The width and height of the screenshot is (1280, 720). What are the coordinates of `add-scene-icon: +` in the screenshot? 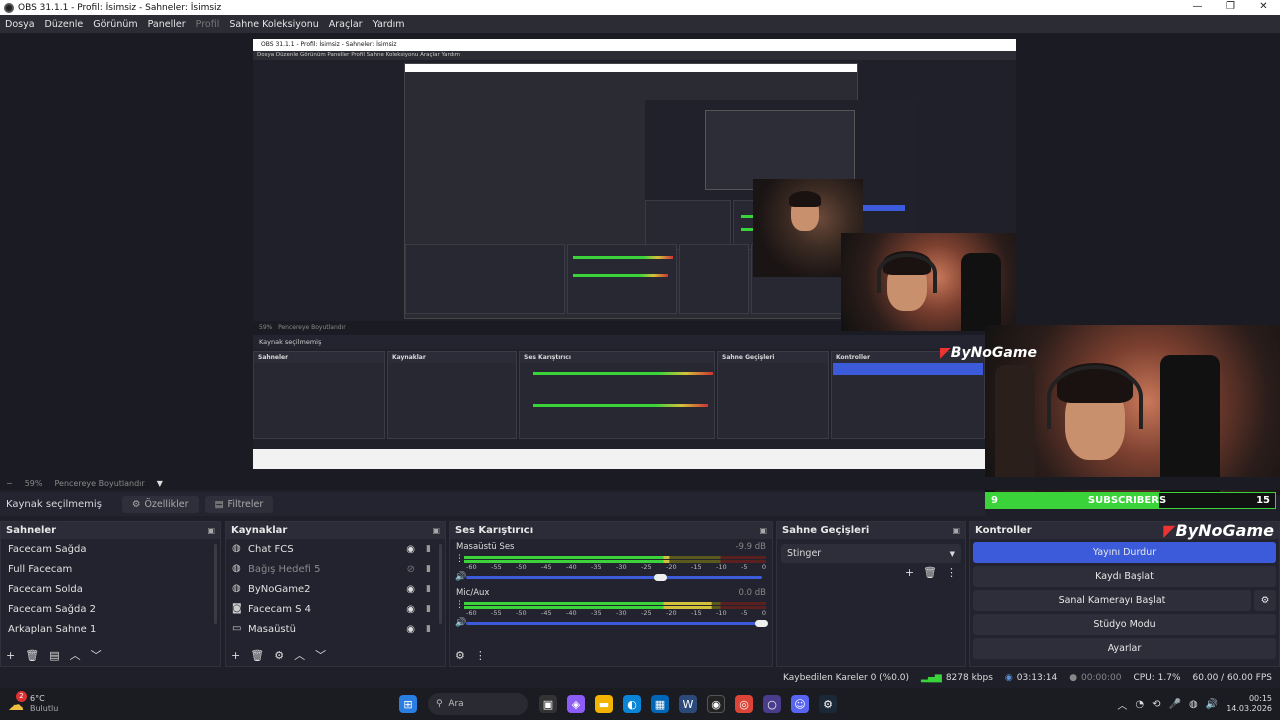 It's located at (10, 655).